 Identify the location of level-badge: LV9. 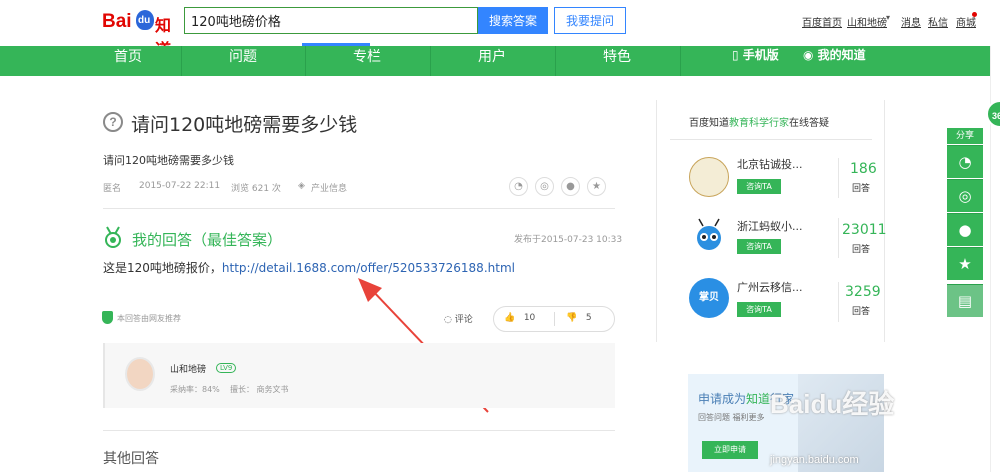
(226, 368).